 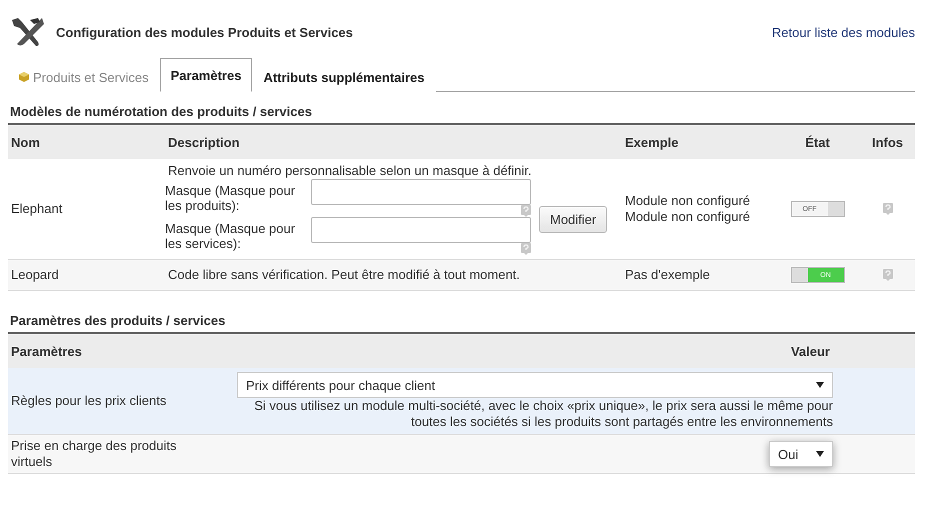 I want to click on column-header: Nom, so click(x=25, y=142).